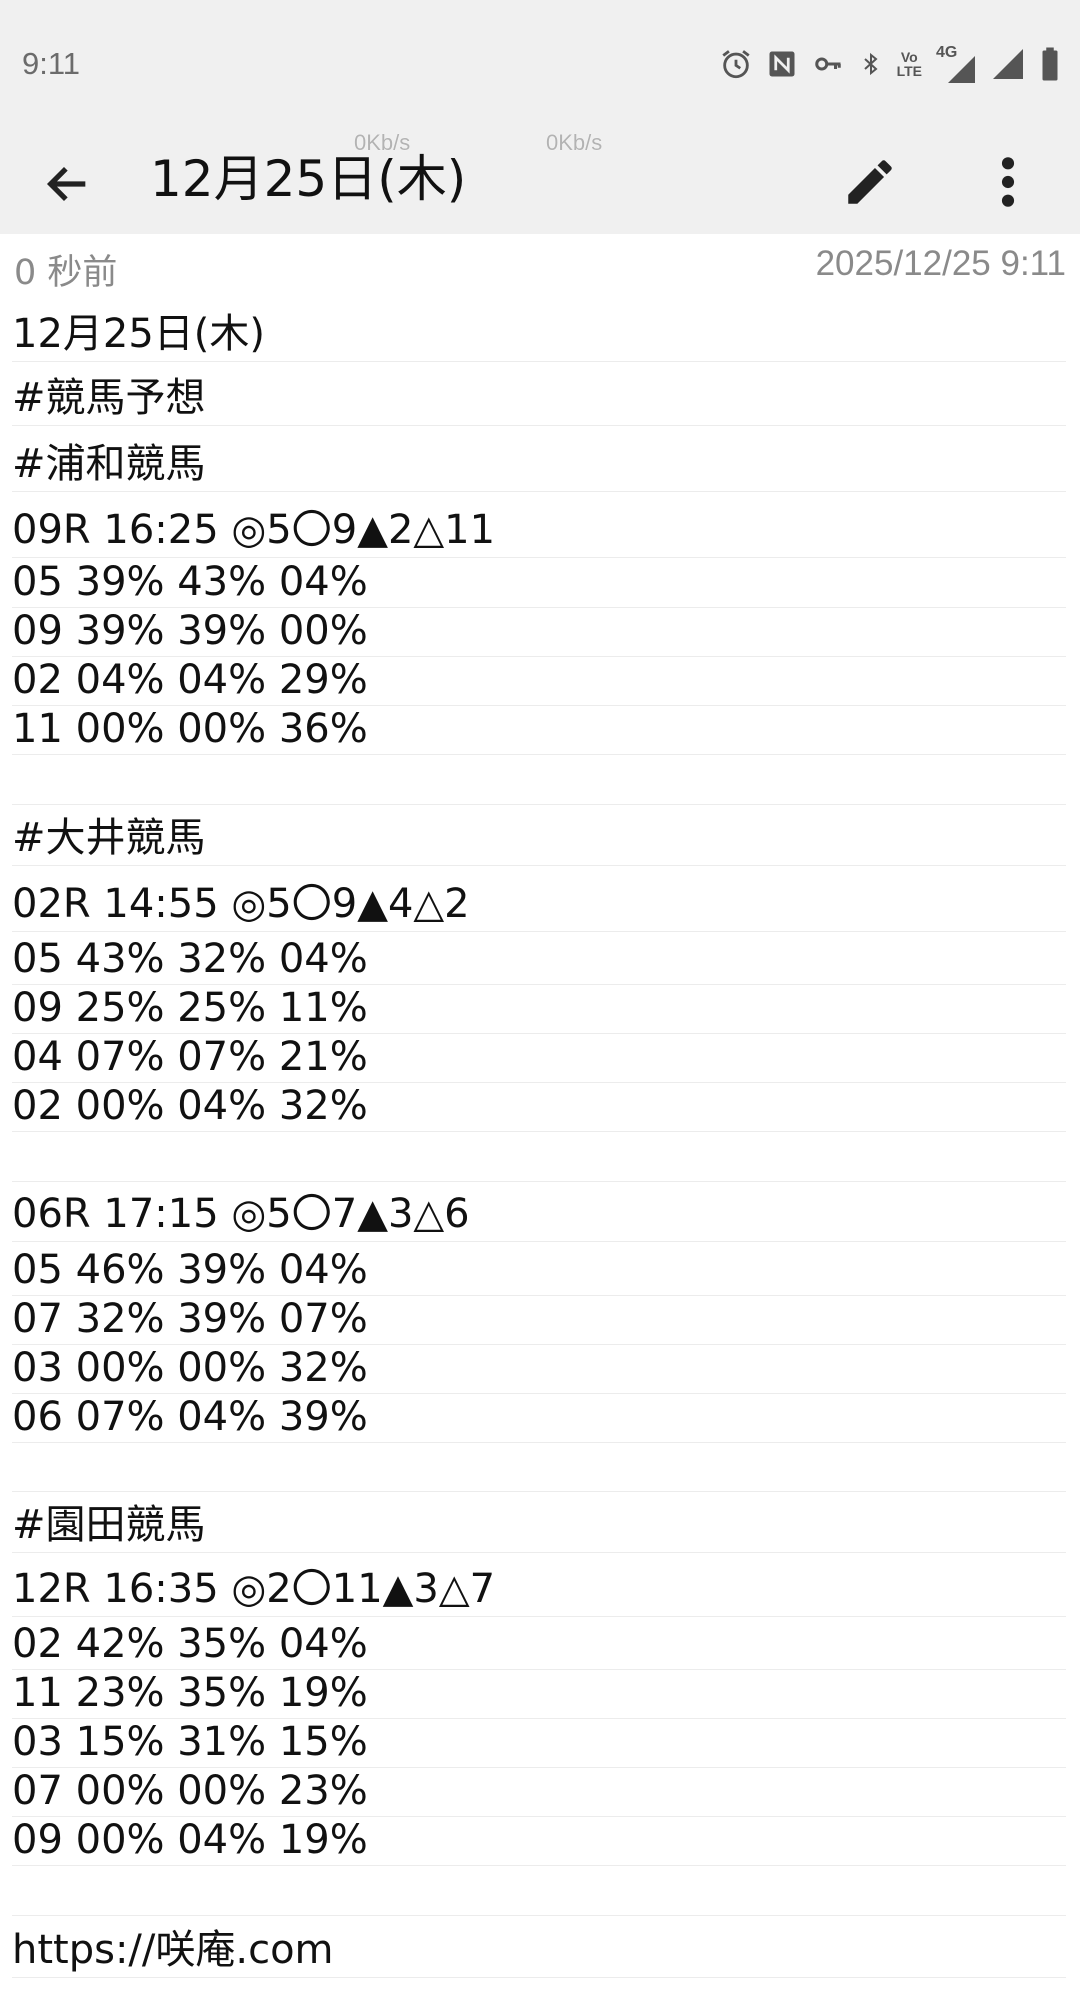  I want to click on status-icons: Vo LTE 4G, so click(889, 64).